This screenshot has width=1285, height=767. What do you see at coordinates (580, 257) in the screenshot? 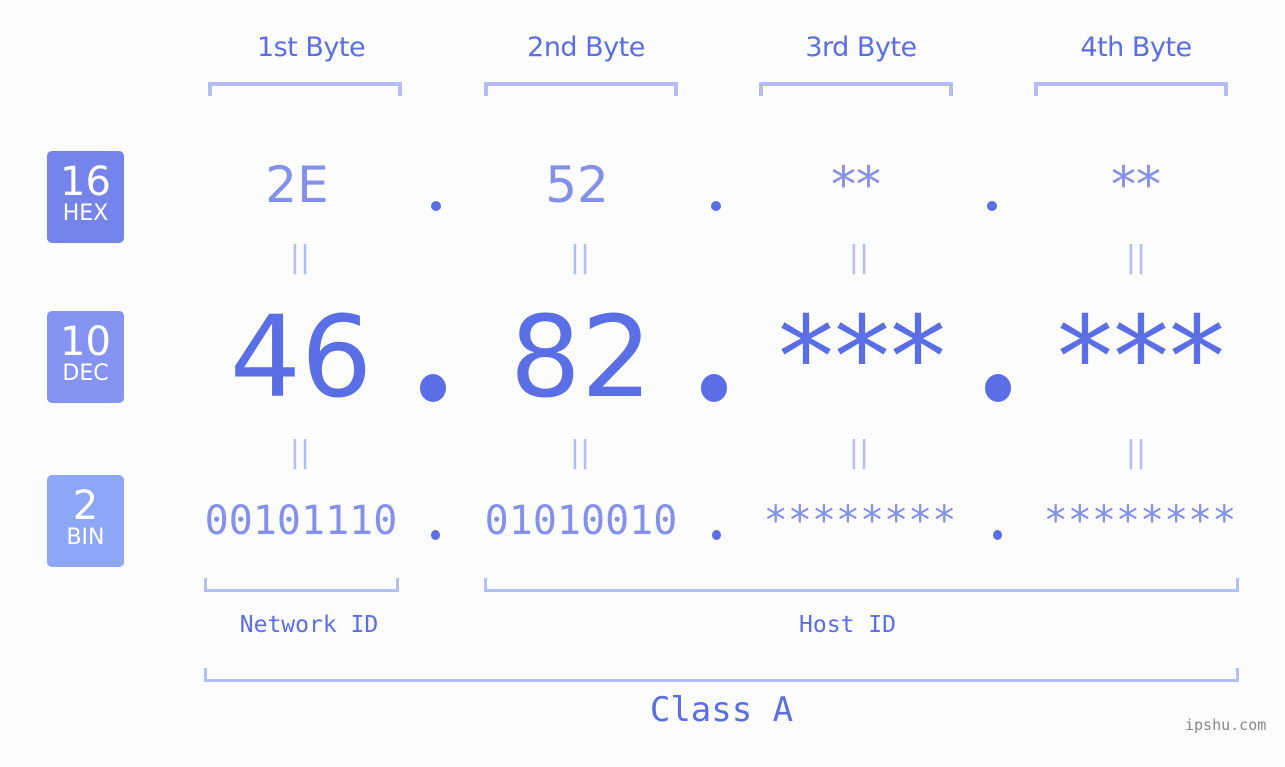
I see `equals-hex-dec-2: ||` at bounding box center [580, 257].